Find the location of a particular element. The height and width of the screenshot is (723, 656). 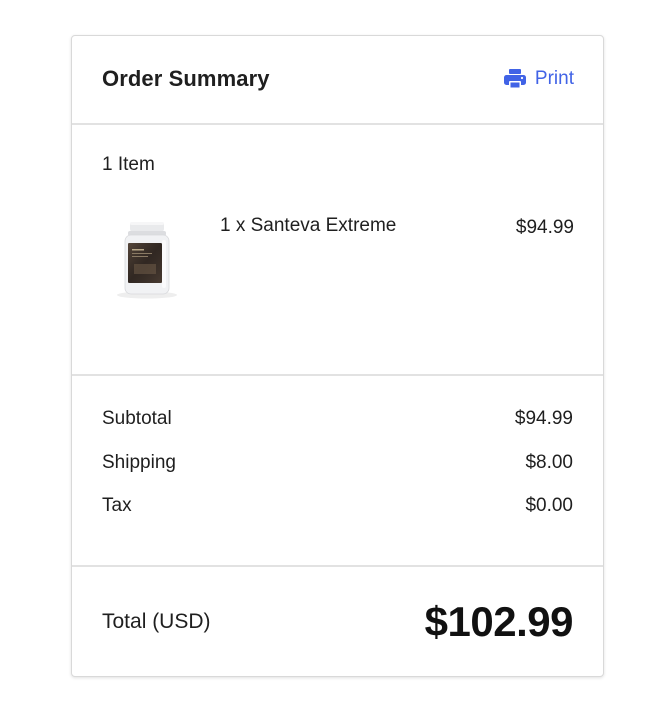

print-button: Print is located at coordinates (538, 79).